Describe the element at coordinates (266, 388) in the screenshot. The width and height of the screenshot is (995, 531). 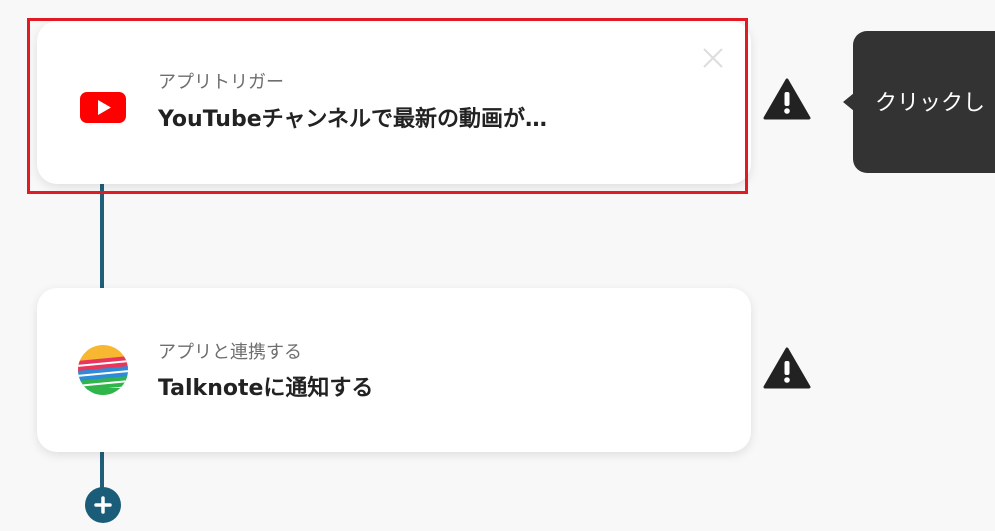
I see `step-title: Talknoteに通知する` at that location.